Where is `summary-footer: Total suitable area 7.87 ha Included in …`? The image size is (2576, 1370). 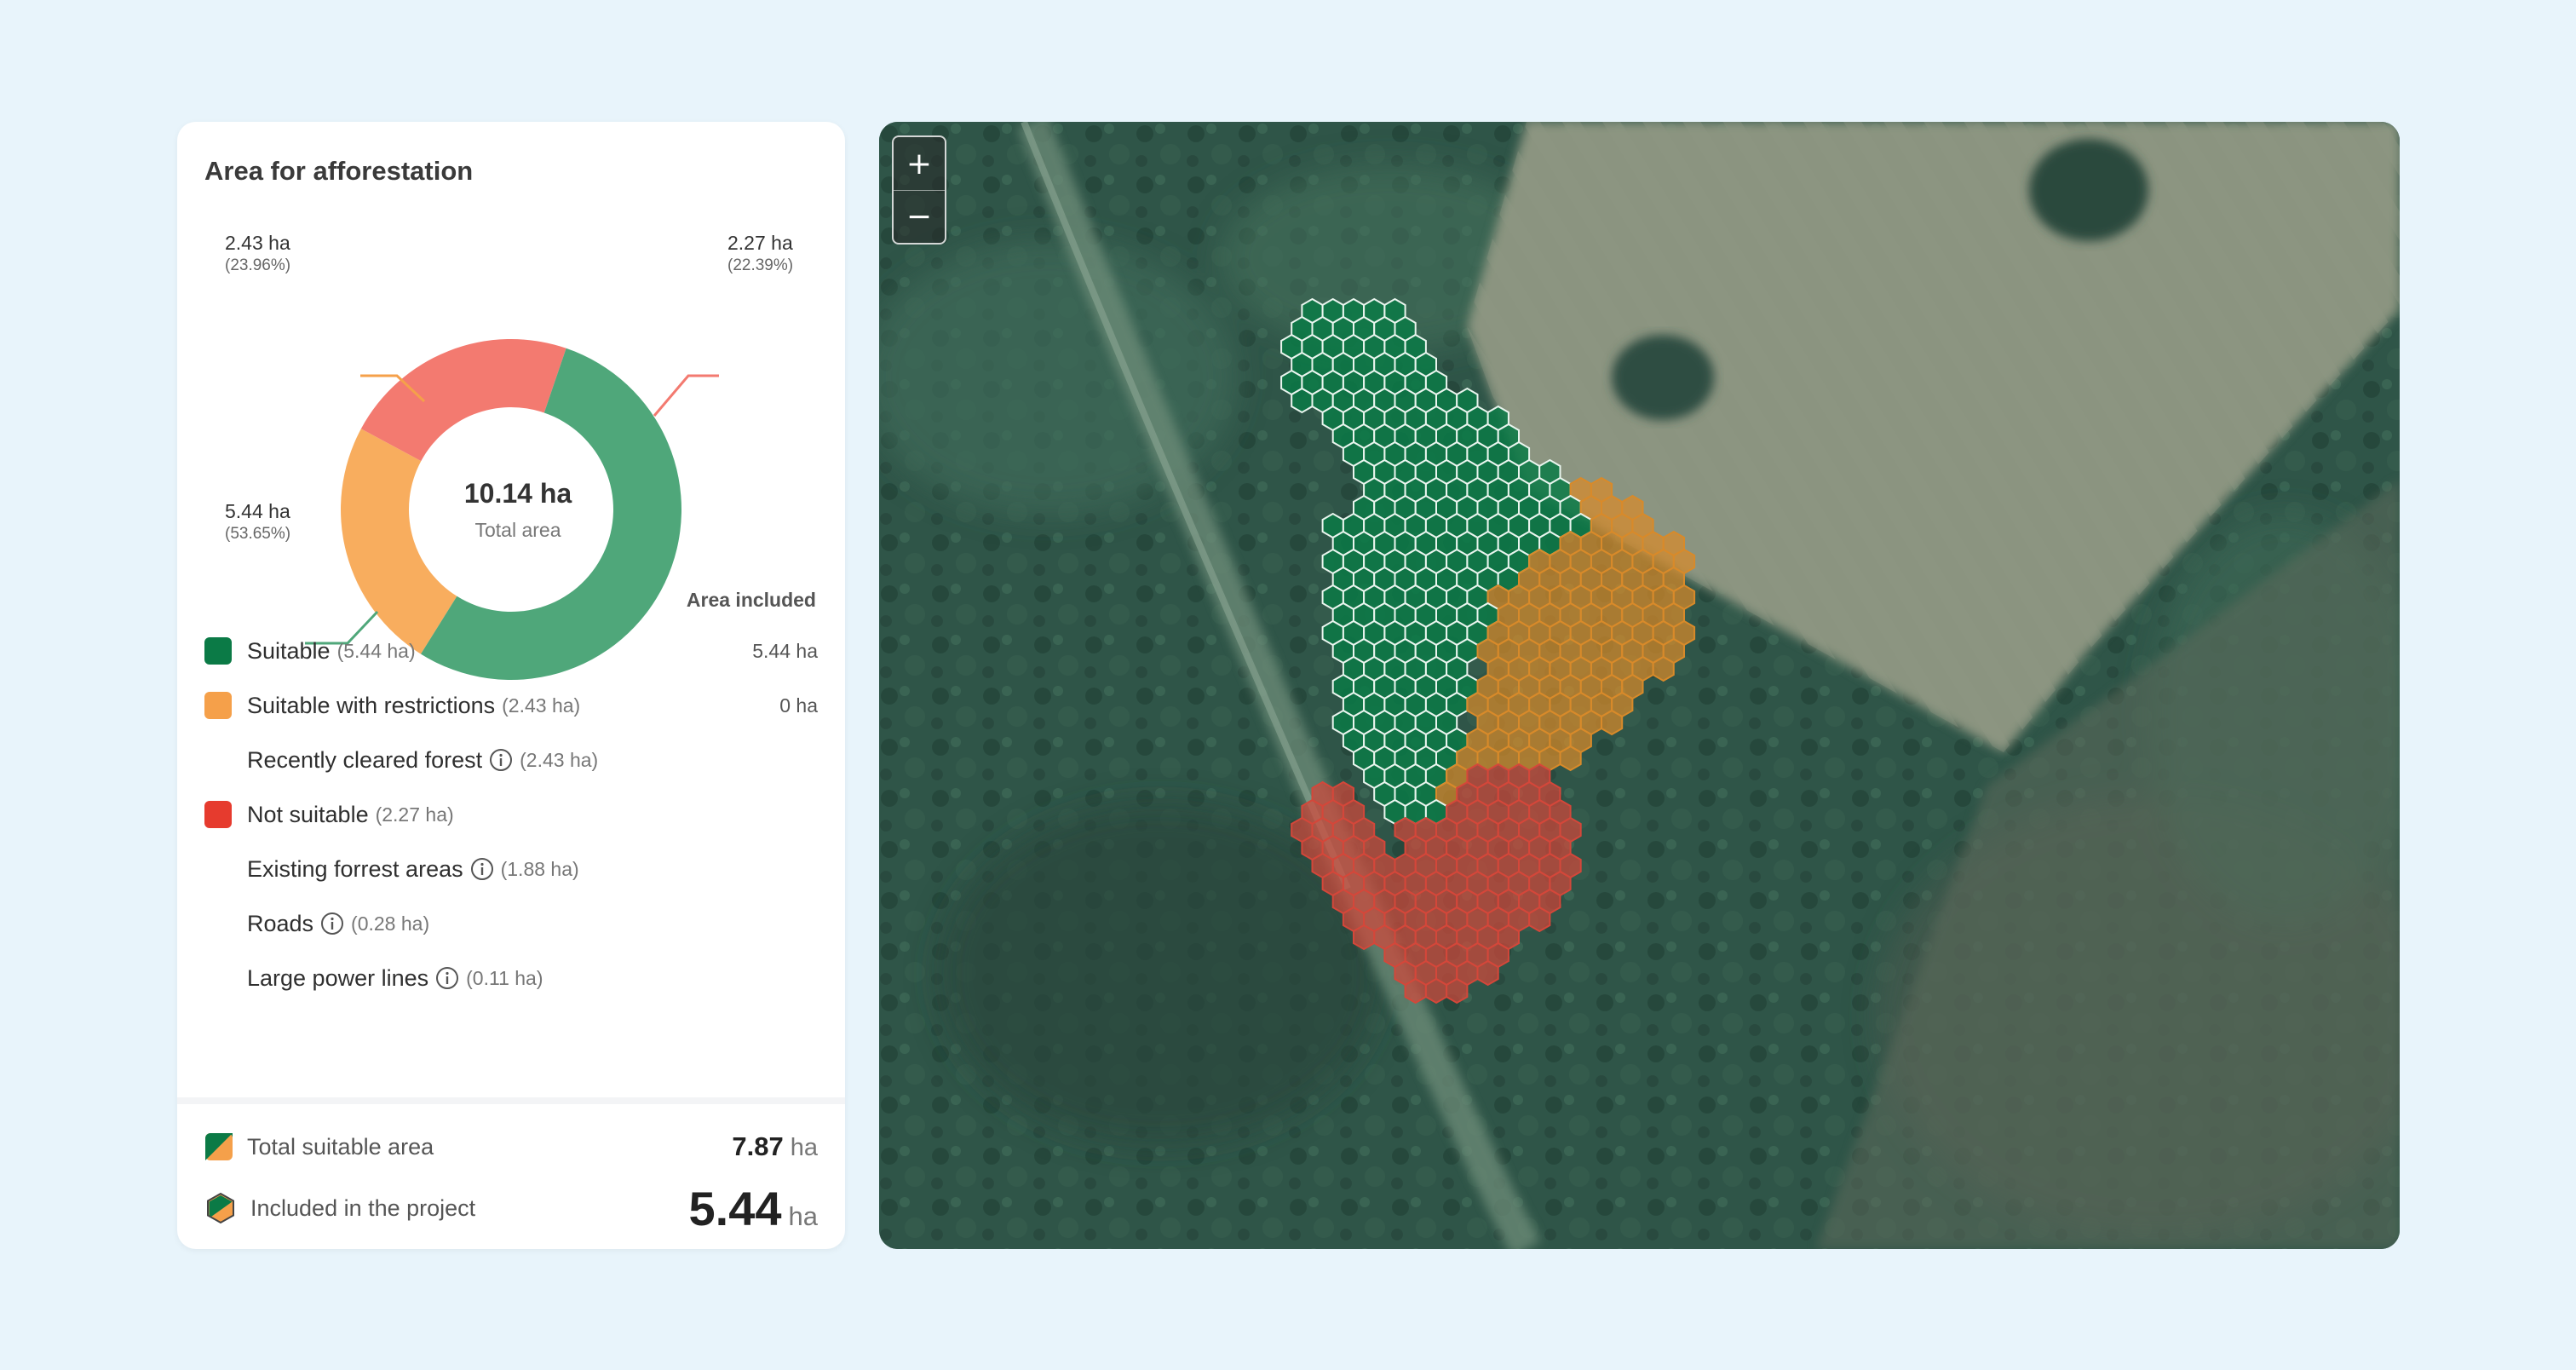
summary-footer: Total suitable area 7.87 ha Included in … is located at coordinates (511, 1173).